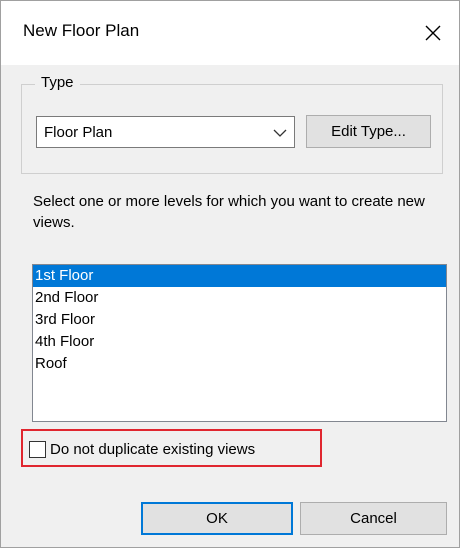  What do you see at coordinates (57, 82) in the screenshot?
I see `type-group-label: Type` at bounding box center [57, 82].